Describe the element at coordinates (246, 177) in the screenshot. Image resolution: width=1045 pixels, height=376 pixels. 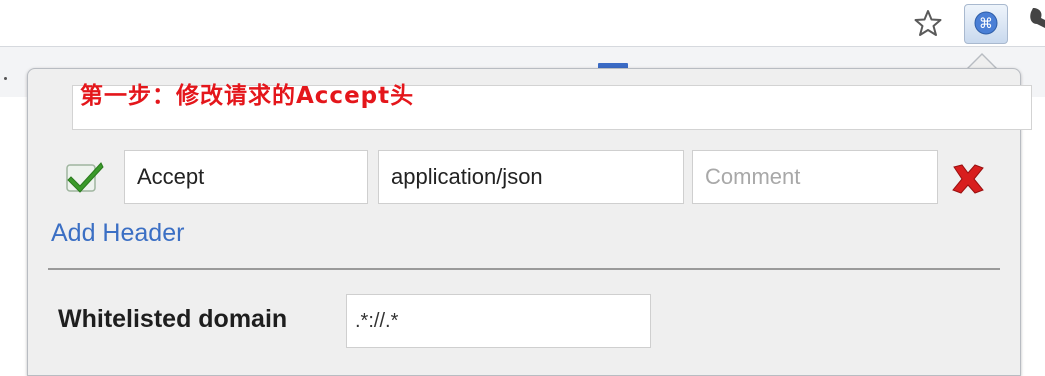
I see `header-name-input` at that location.